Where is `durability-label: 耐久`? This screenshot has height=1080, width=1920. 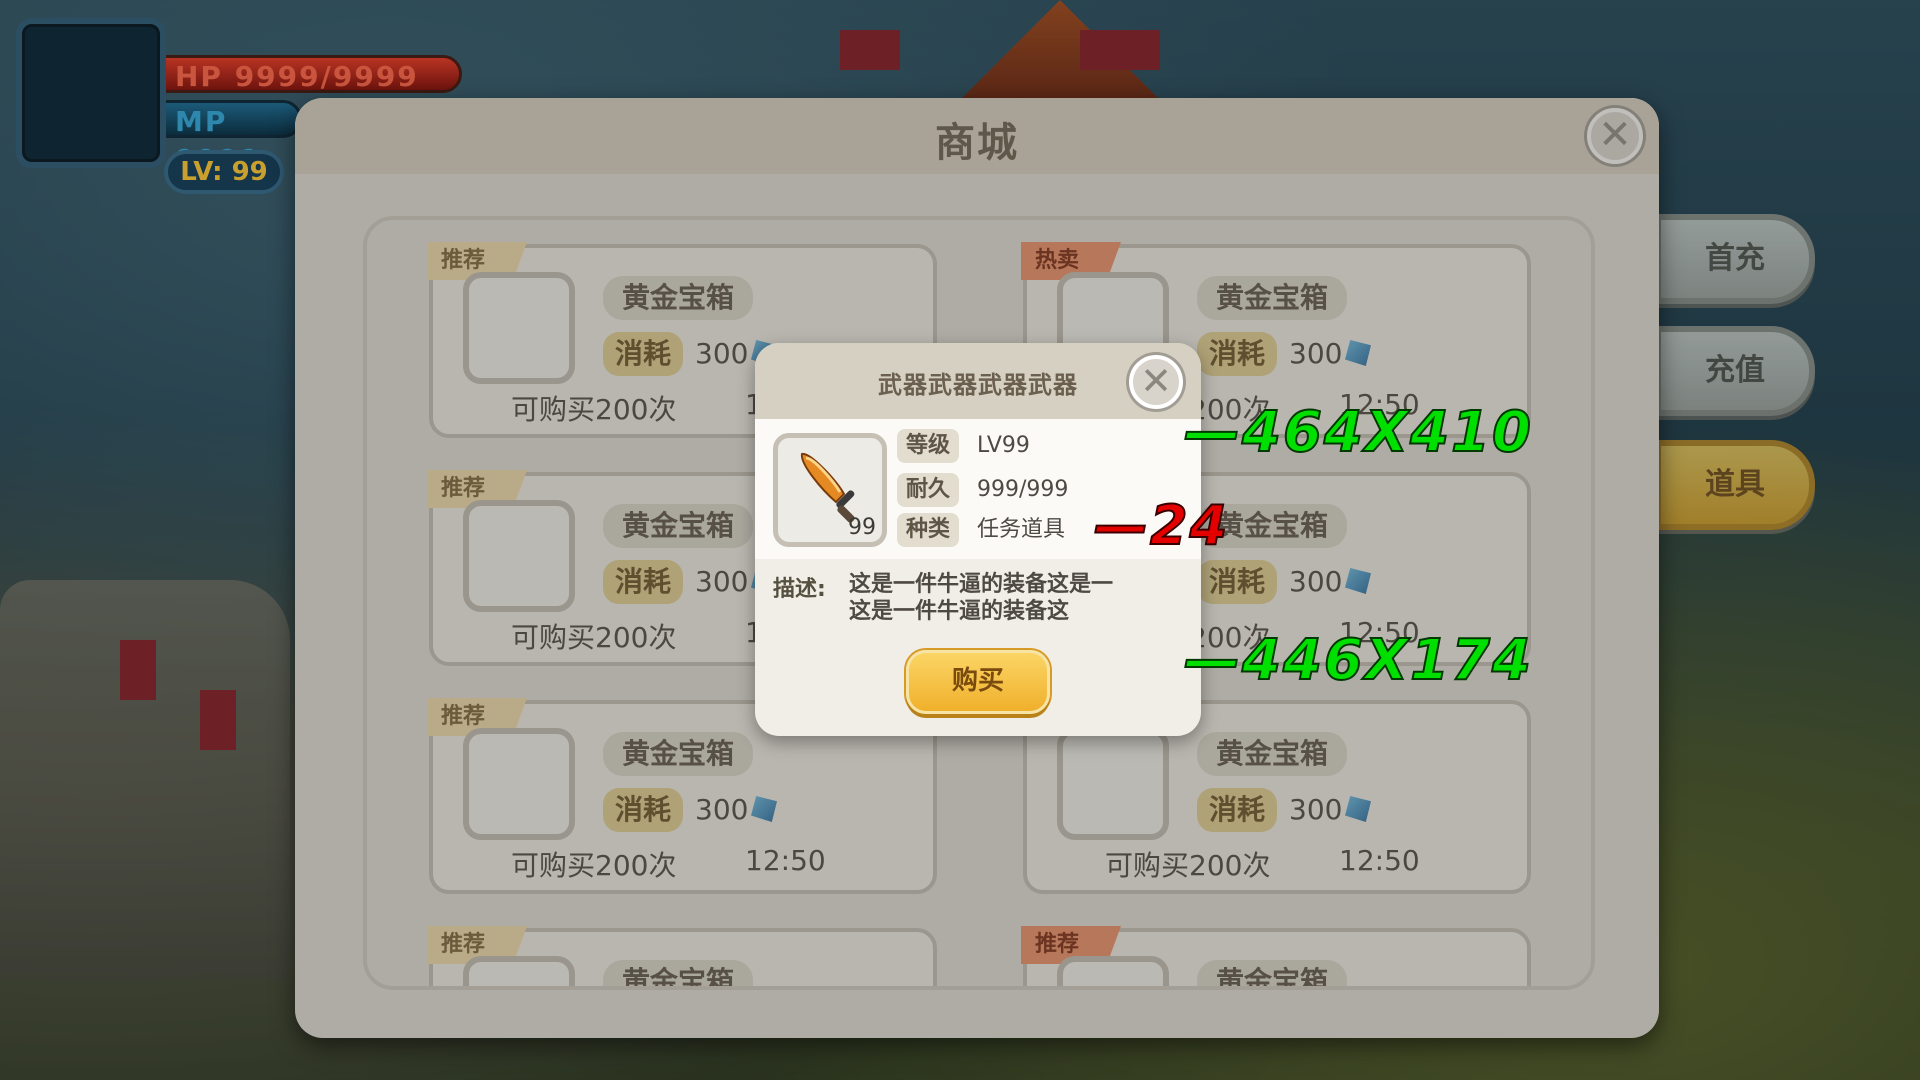
durability-label: 耐久 is located at coordinates (928, 490).